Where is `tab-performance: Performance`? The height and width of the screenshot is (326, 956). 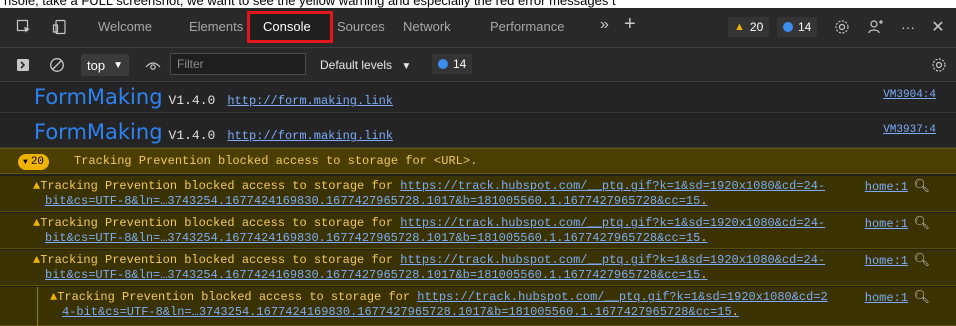
tab-performance: Performance is located at coordinates (527, 26).